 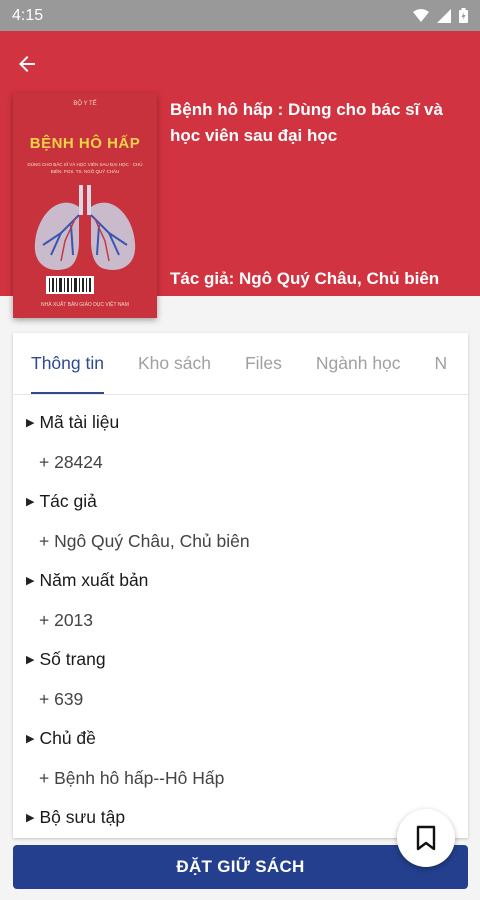 What do you see at coordinates (240, 15) in the screenshot?
I see `status-bar: 4:15` at bounding box center [240, 15].